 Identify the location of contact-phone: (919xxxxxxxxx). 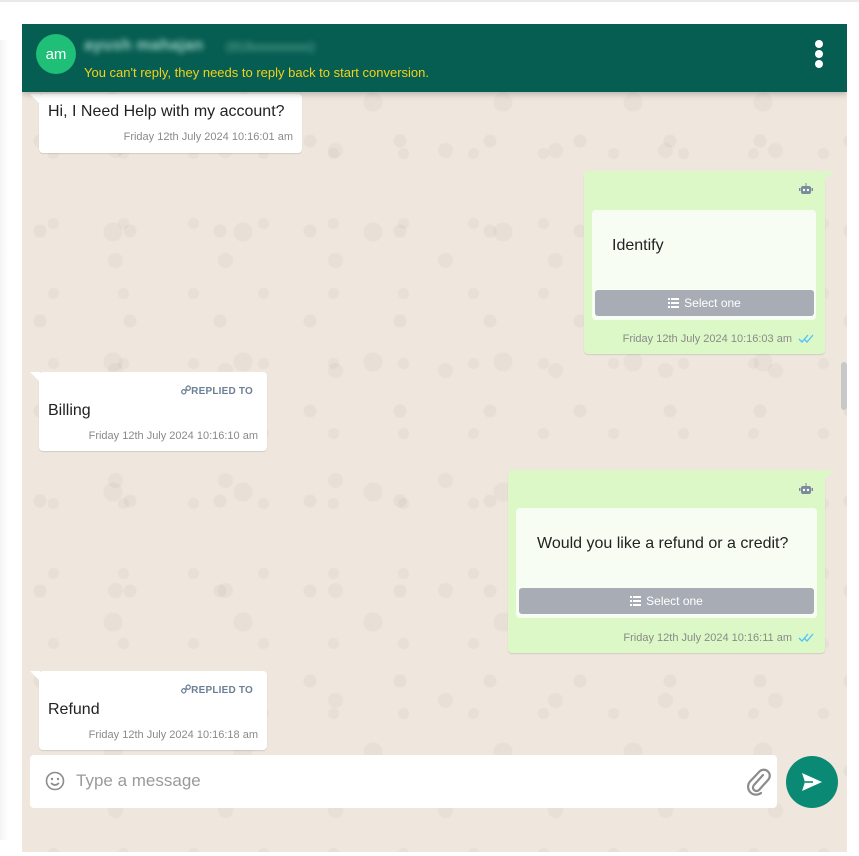
(270, 46).